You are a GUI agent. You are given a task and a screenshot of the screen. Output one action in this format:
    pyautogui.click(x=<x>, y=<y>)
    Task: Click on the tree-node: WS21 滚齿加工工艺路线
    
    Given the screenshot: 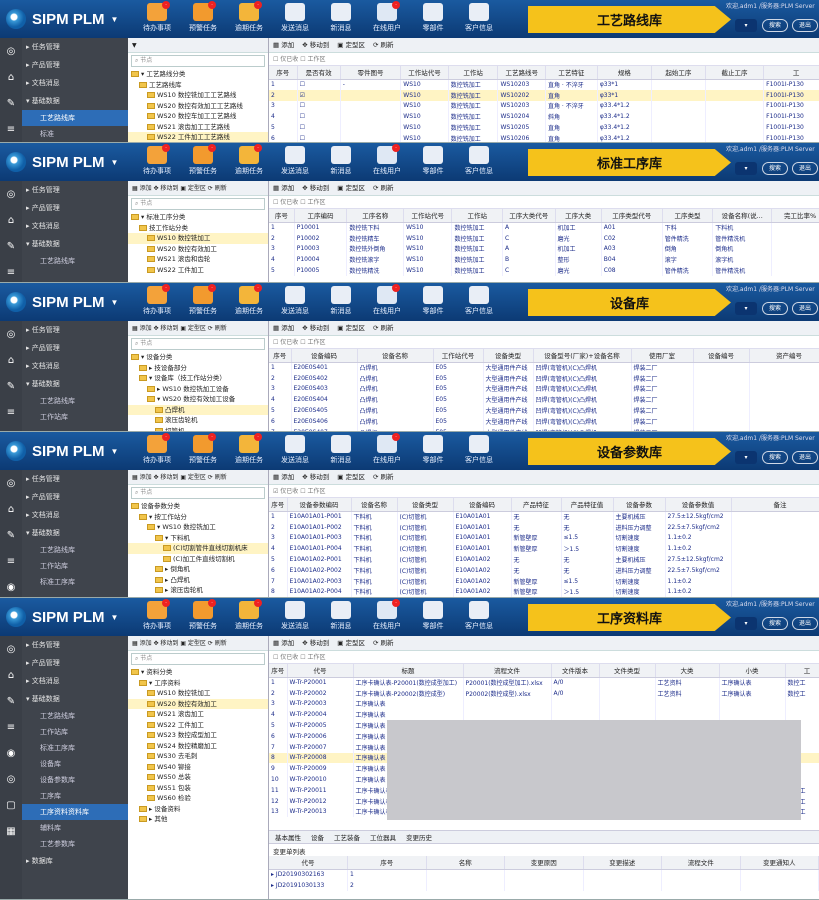 What is the action you would take?
    pyautogui.click(x=198, y=127)
    